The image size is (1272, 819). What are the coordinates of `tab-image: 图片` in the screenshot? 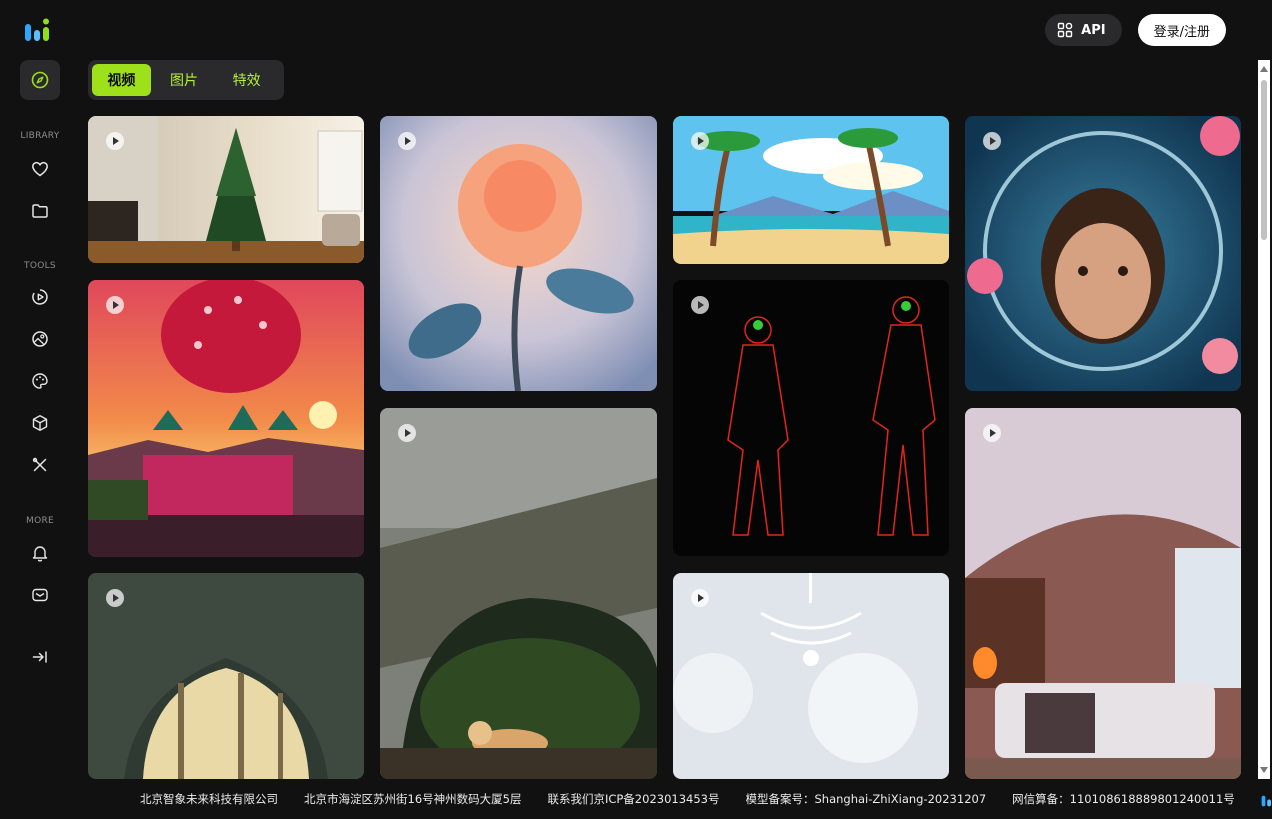 It's located at (184, 80).